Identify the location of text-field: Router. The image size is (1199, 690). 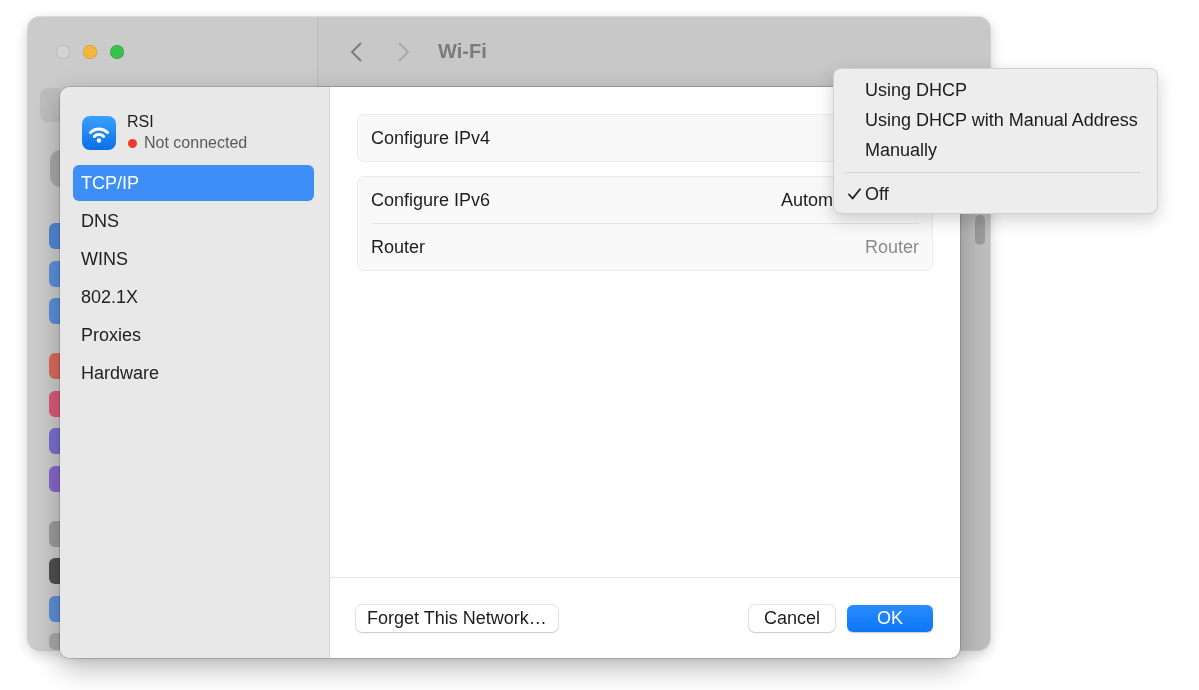
(854, 247).